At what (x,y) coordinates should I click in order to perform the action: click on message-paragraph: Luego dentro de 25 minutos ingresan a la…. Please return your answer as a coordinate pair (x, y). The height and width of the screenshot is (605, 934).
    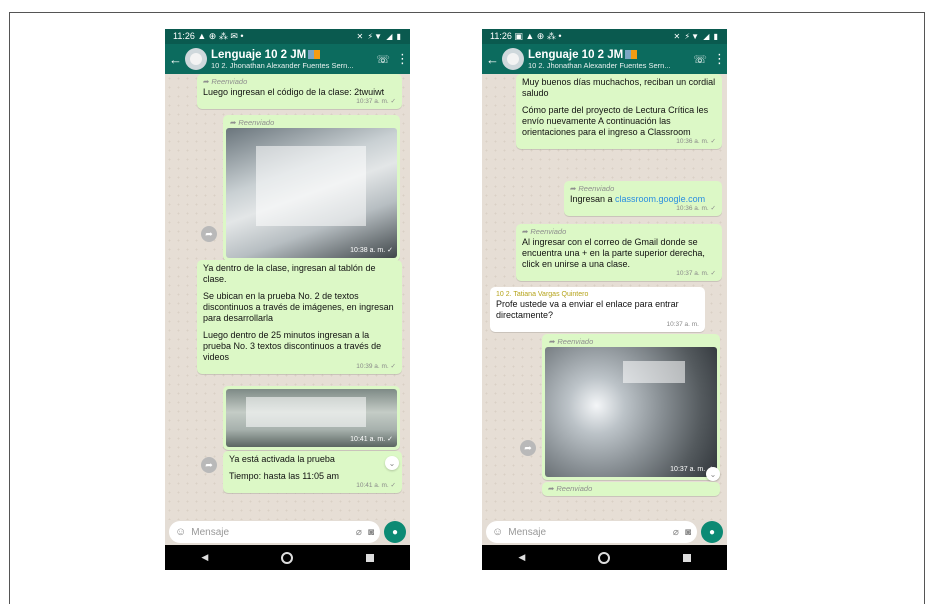
    Looking at the image, I should click on (292, 346).